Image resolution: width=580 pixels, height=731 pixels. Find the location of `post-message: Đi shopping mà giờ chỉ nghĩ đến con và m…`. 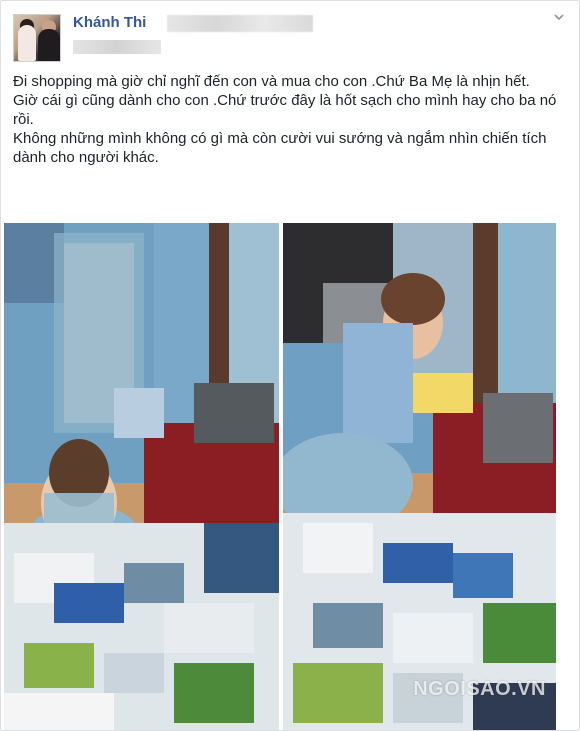

post-message: Đi shopping mà giờ chỉ nghĩ đến con và m… is located at coordinates (285, 119).